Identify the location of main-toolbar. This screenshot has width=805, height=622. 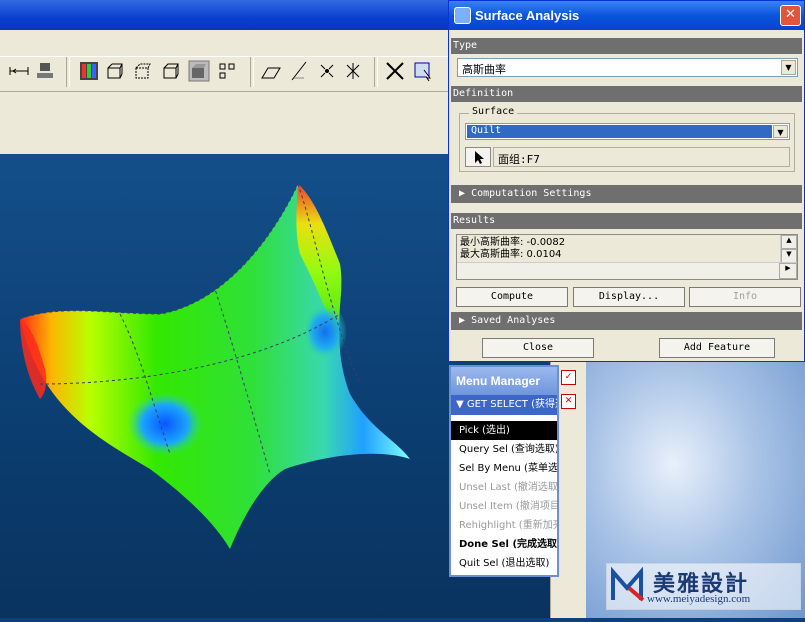
(225, 92).